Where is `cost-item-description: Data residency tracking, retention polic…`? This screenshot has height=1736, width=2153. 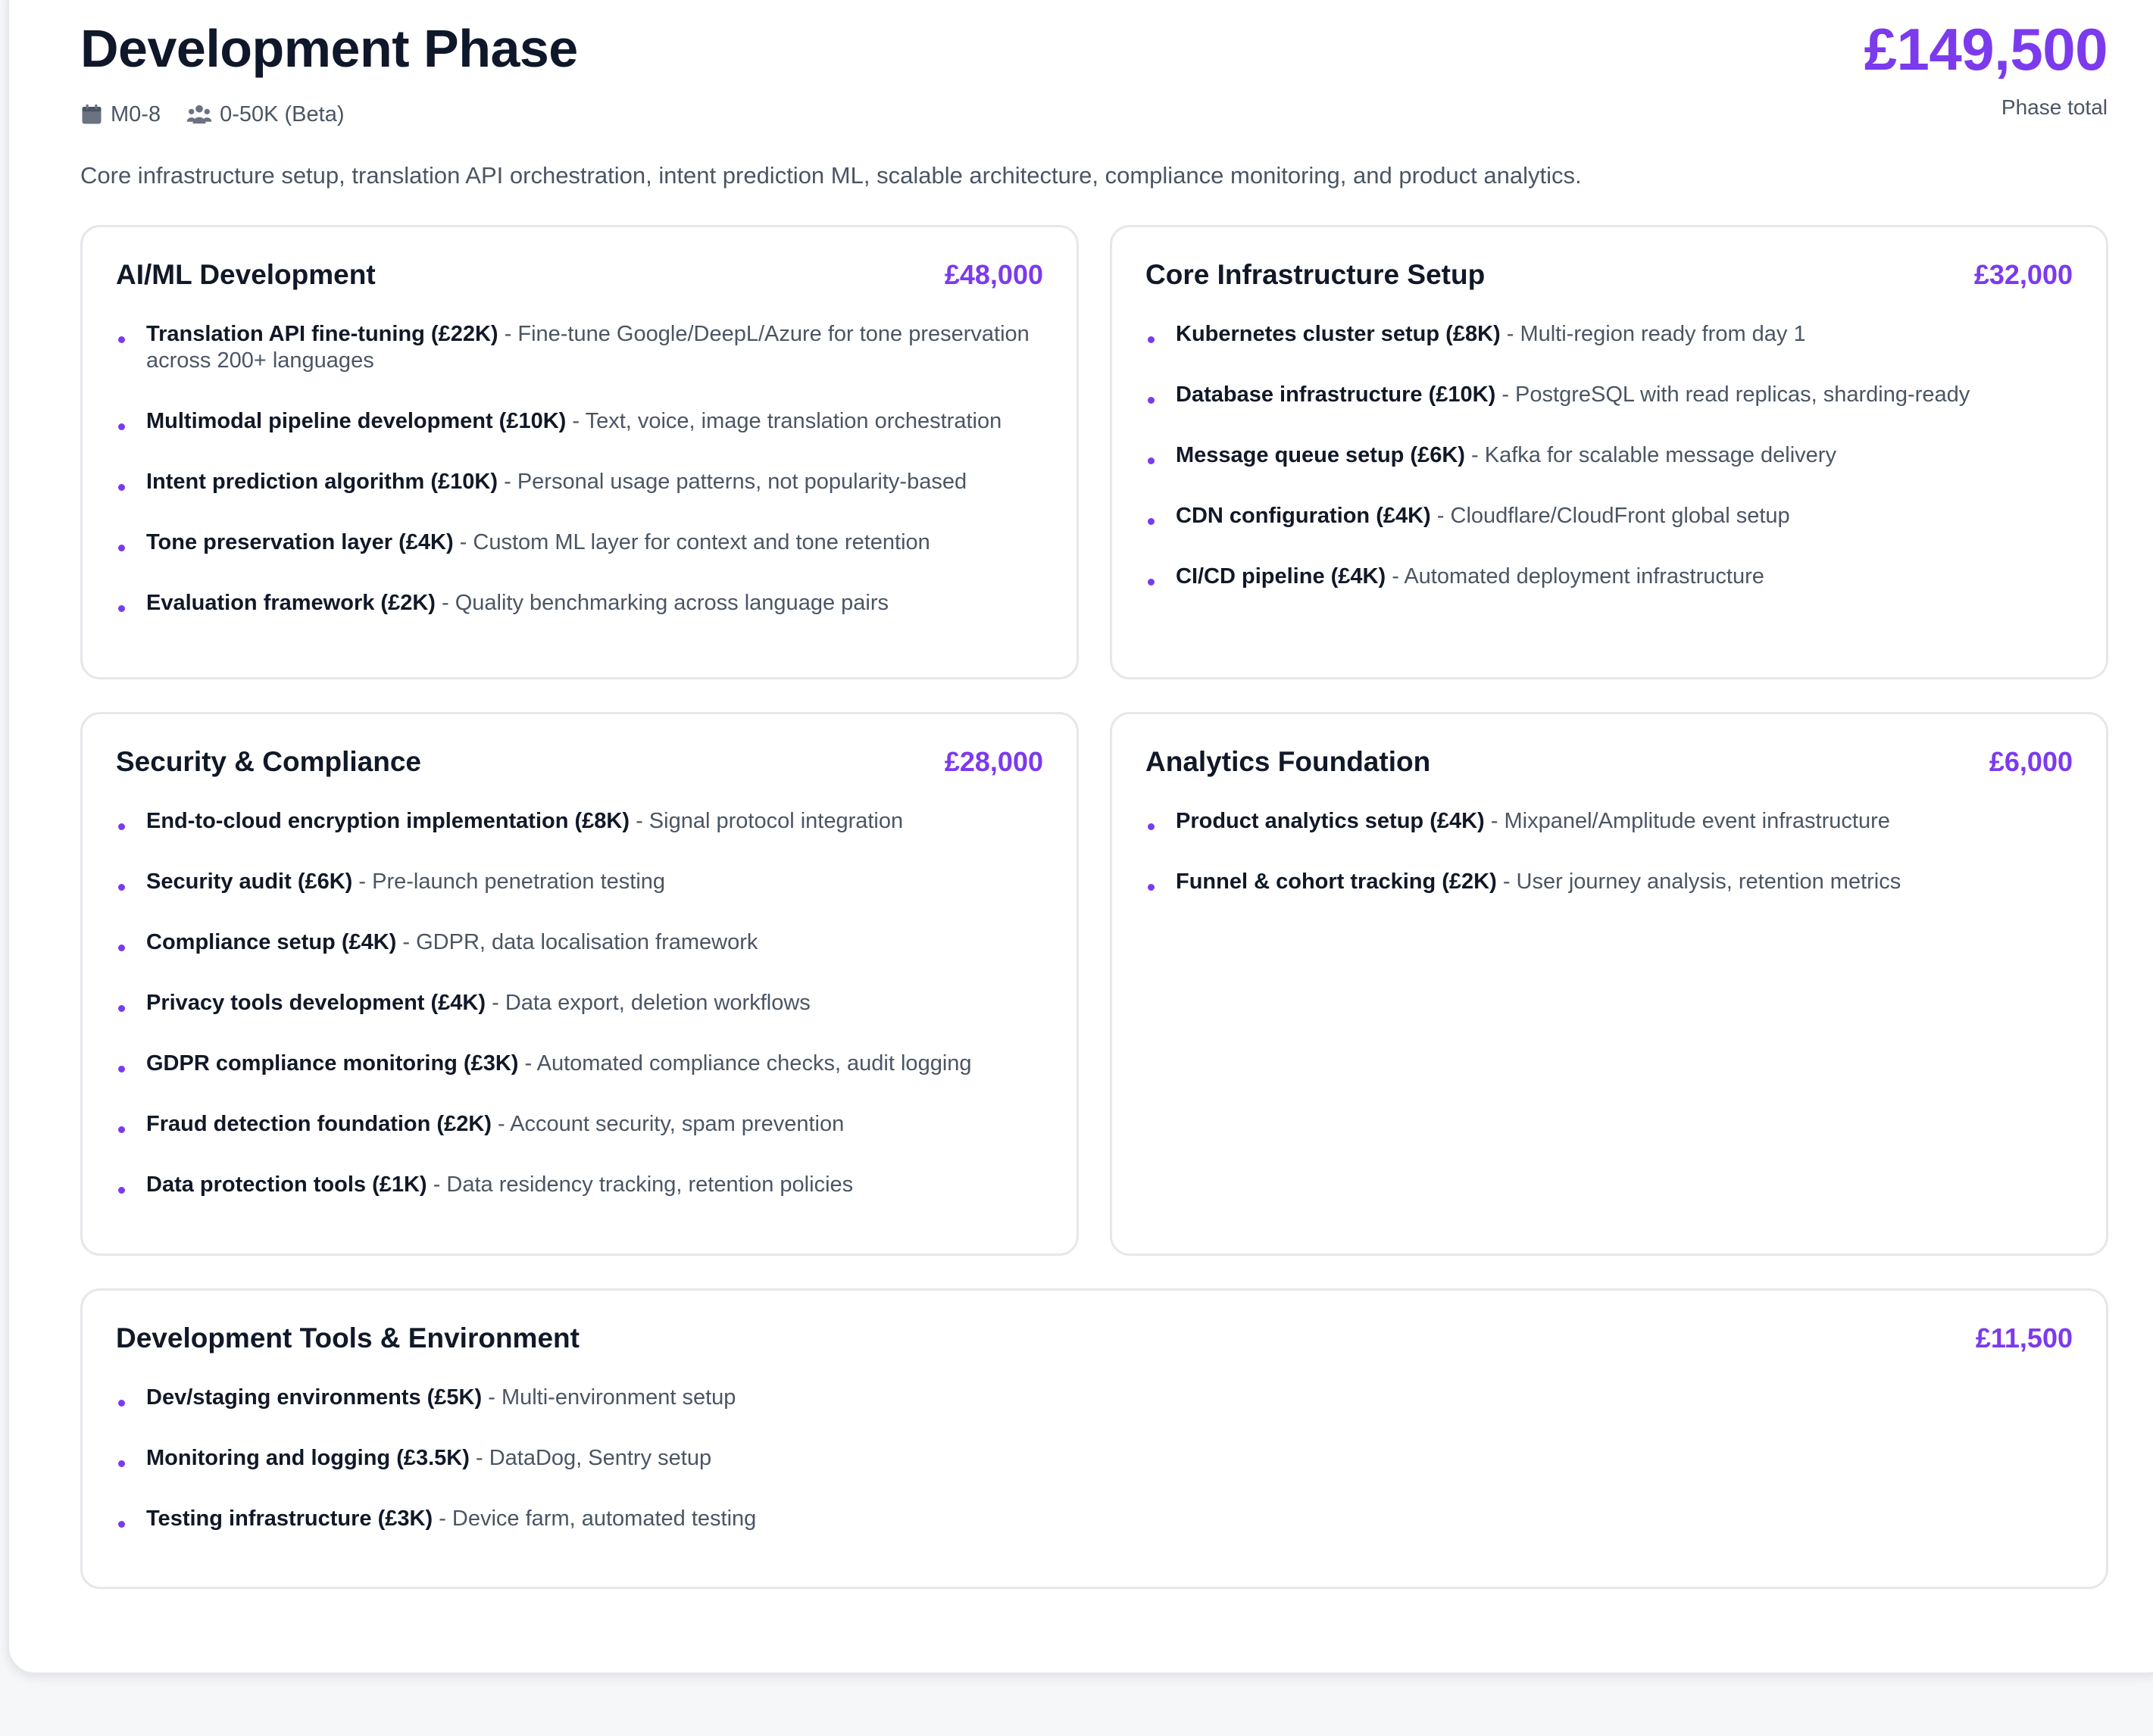 cost-item-description: Data residency tracking, retention polic… is located at coordinates (650, 1184).